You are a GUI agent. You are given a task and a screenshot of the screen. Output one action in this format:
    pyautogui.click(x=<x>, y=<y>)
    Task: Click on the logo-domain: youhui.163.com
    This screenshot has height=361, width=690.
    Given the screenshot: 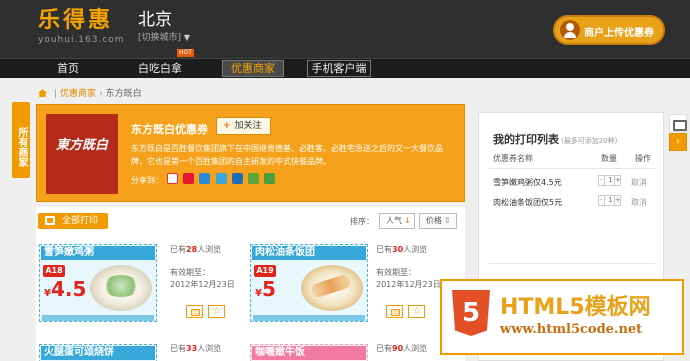 What is the action you would take?
    pyautogui.click(x=81, y=40)
    